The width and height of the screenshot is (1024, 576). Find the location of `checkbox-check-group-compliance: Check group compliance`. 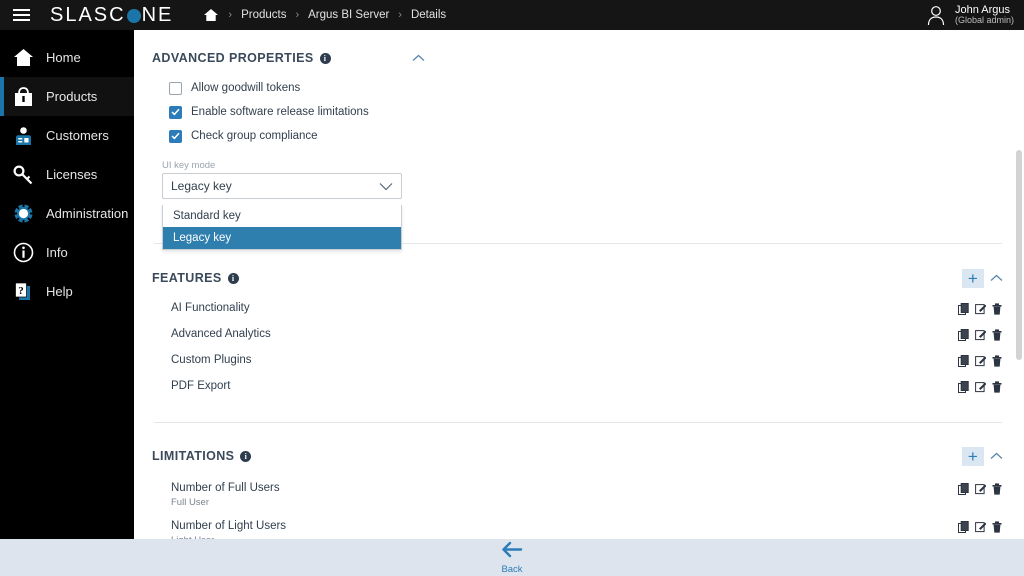

checkbox-check-group-compliance: Check group compliance is located at coordinates (586, 136).